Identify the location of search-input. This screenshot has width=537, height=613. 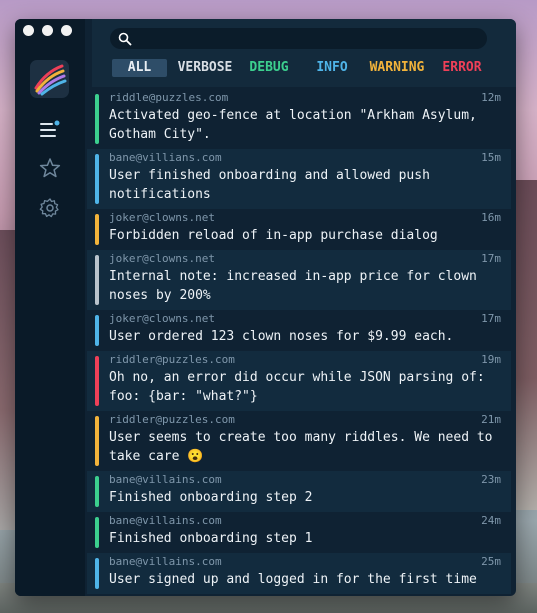
(298, 38).